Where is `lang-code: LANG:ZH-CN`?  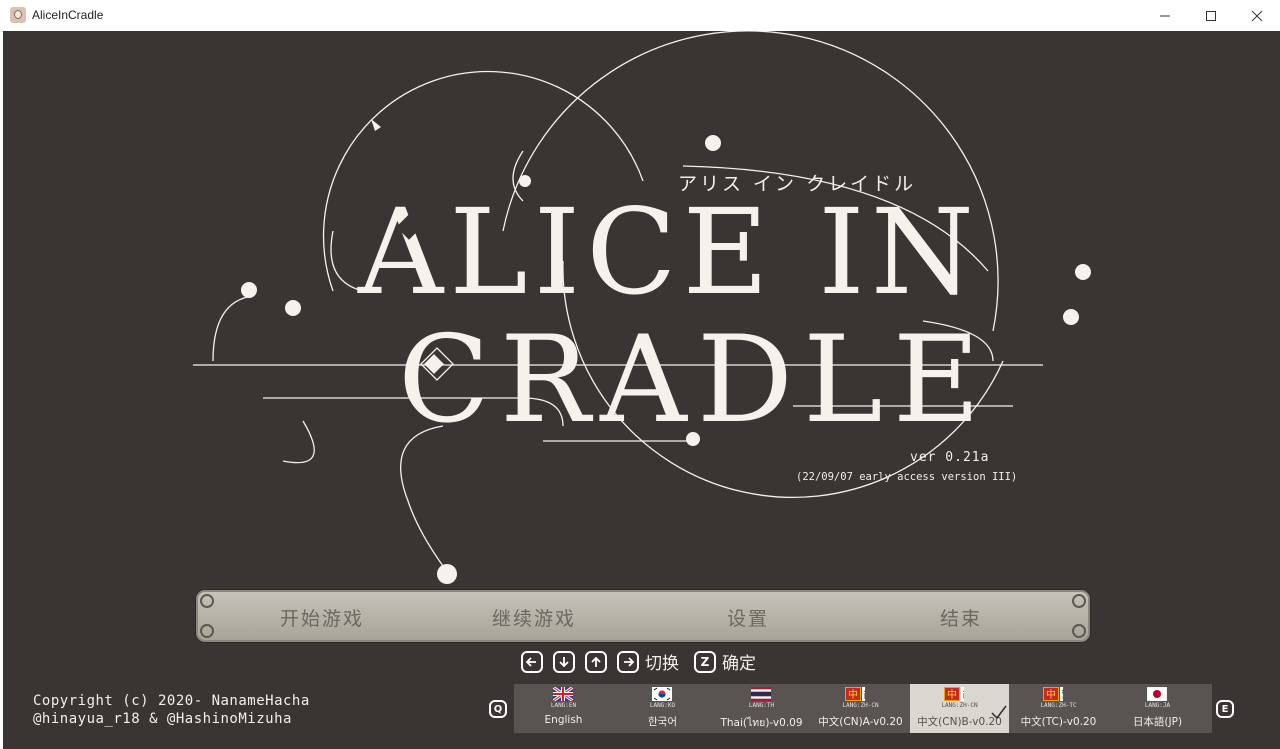
lang-code: LANG:ZH-CN is located at coordinates (860, 705).